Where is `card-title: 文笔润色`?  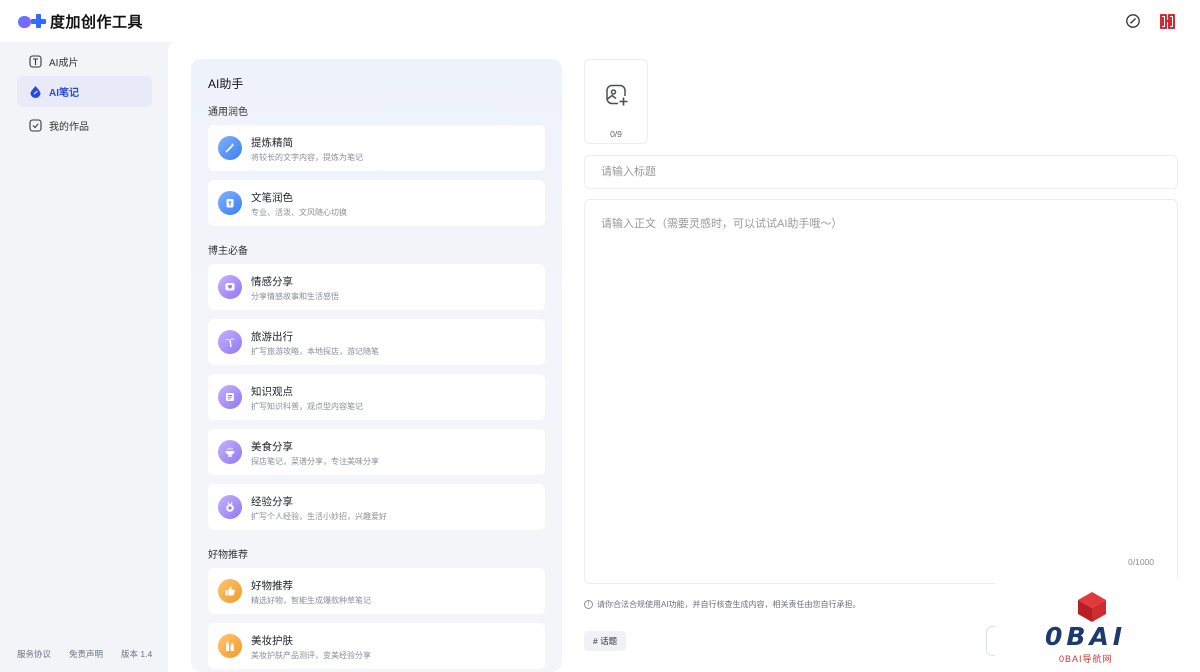 card-title: 文笔润色 is located at coordinates (272, 198).